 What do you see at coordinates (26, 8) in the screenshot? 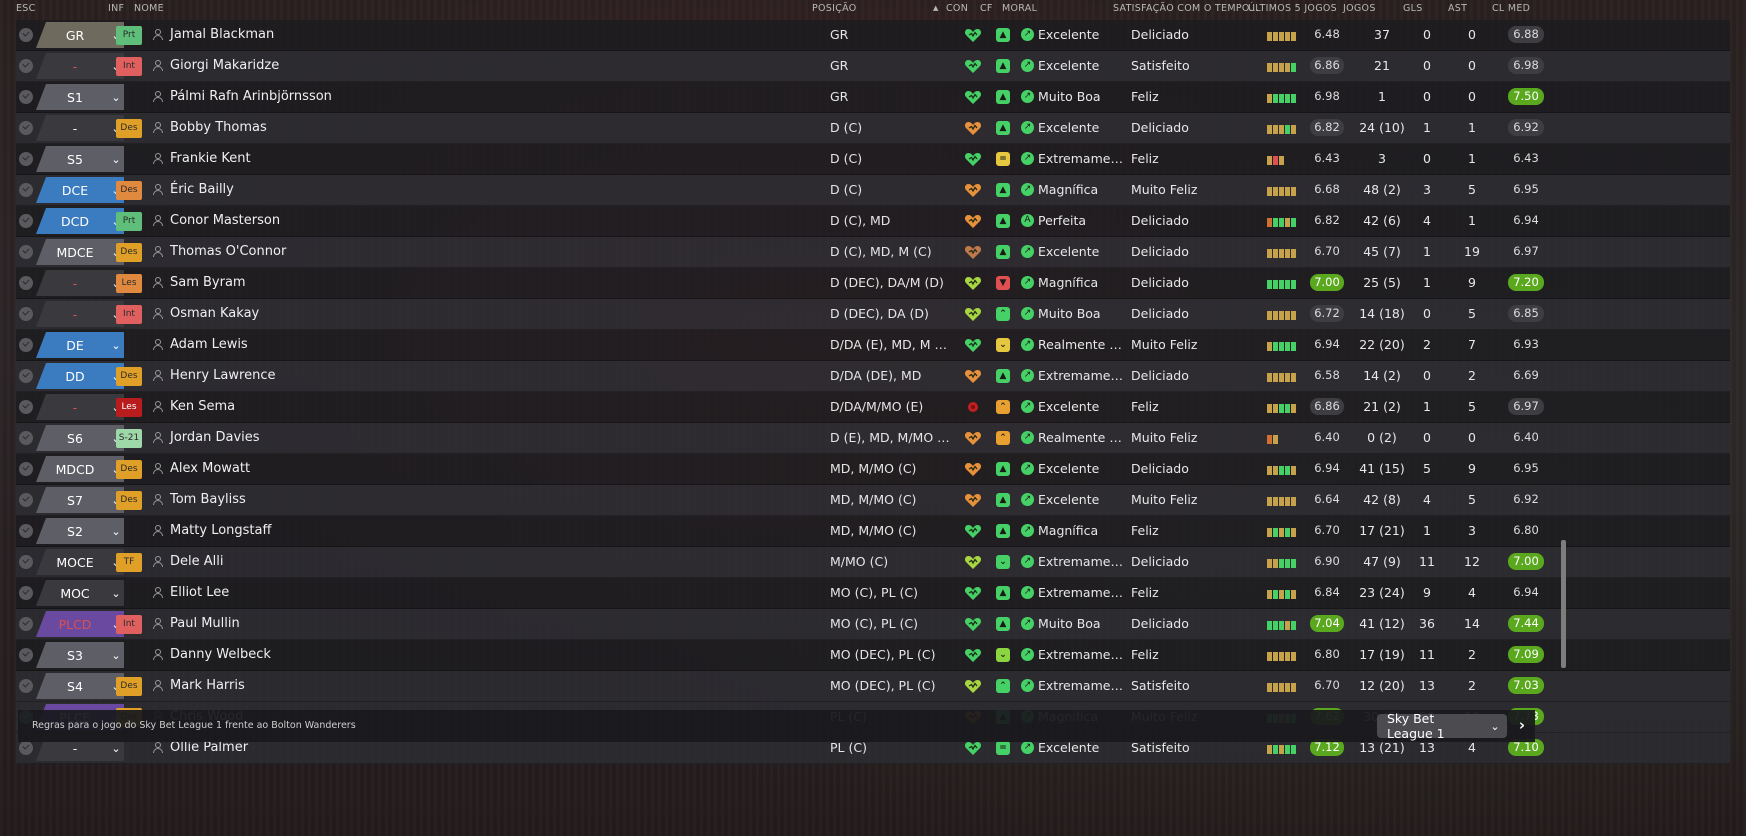
I see `col-header-esc: ESC` at bounding box center [26, 8].